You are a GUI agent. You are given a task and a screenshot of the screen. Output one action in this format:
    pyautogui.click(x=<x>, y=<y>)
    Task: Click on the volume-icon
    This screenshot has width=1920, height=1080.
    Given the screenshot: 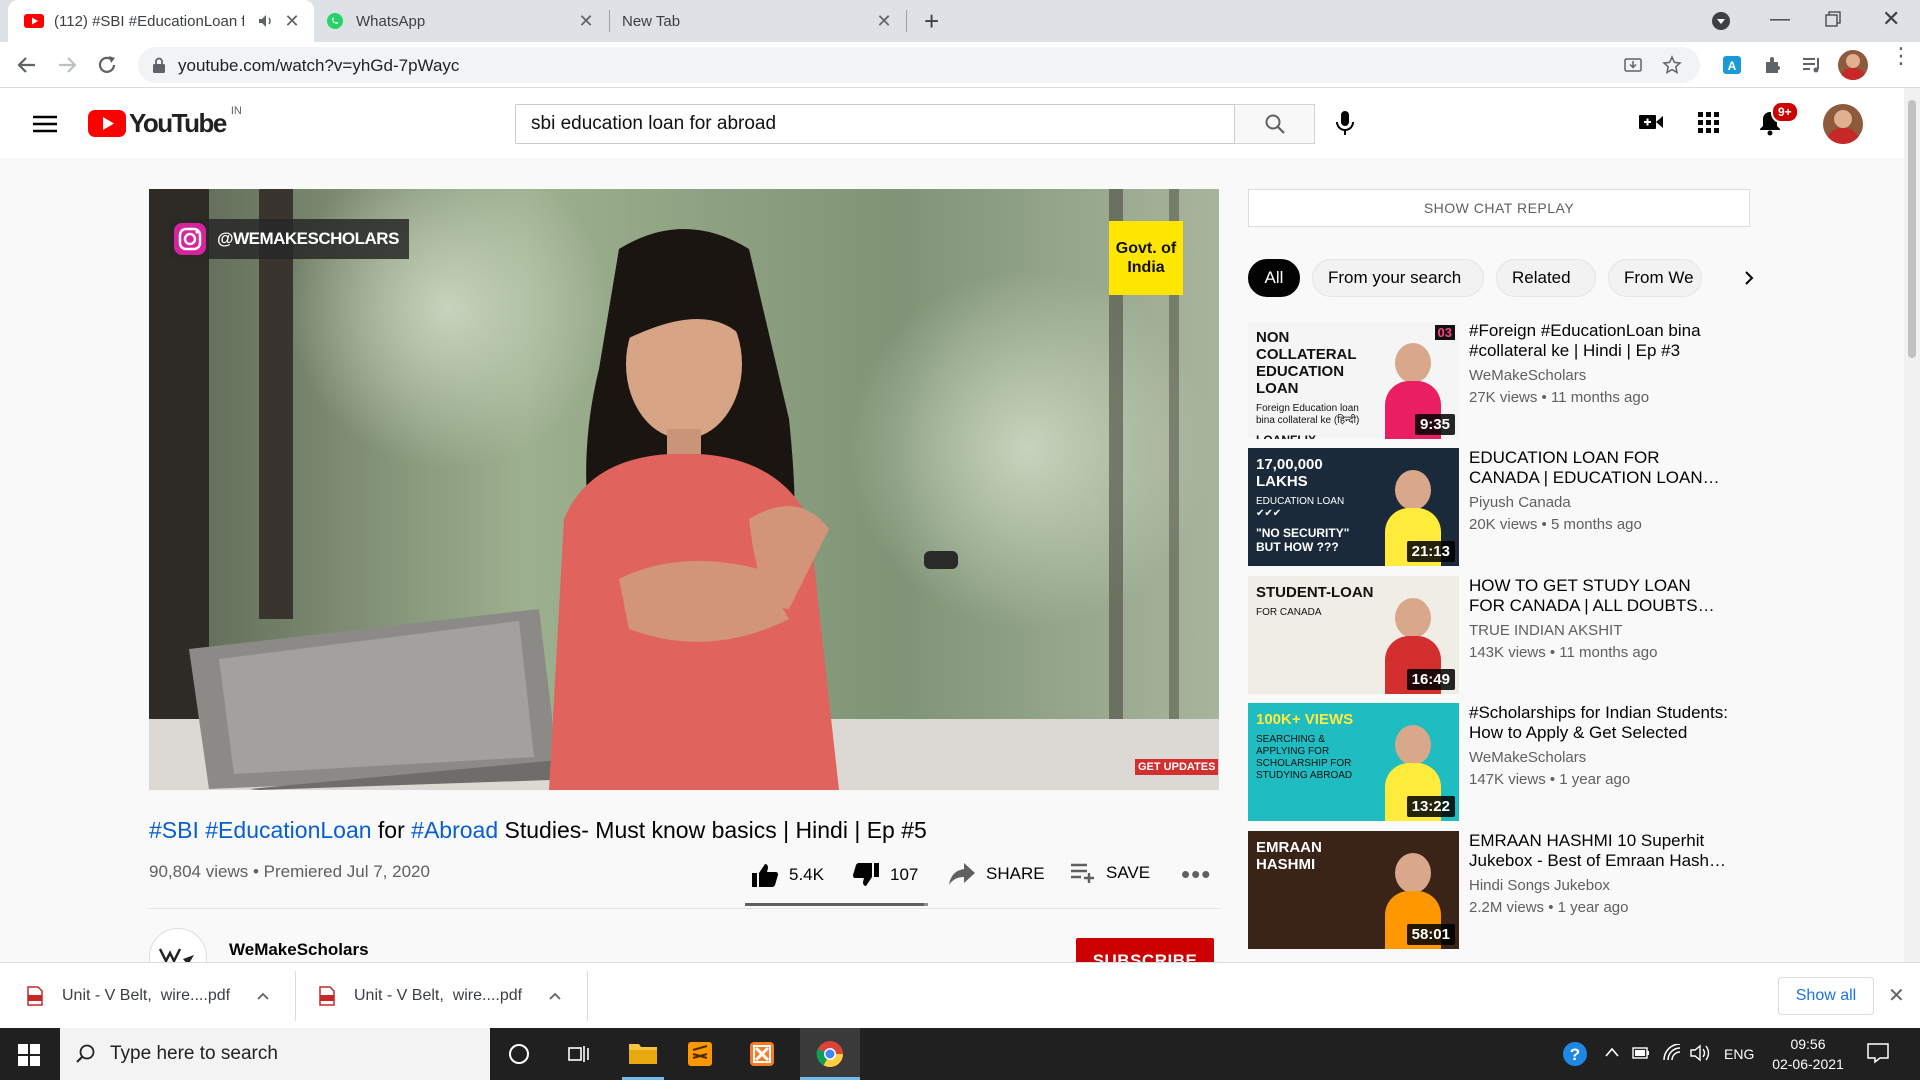 What is the action you would take?
    pyautogui.click(x=1701, y=1053)
    